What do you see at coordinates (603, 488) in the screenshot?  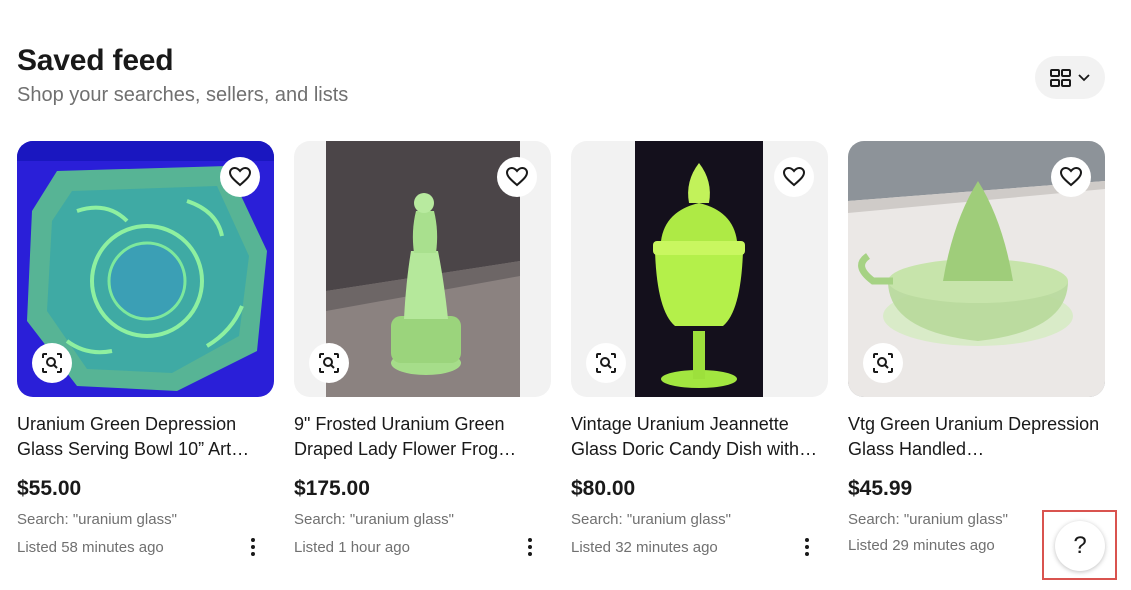 I see `item-price: $80.00` at bounding box center [603, 488].